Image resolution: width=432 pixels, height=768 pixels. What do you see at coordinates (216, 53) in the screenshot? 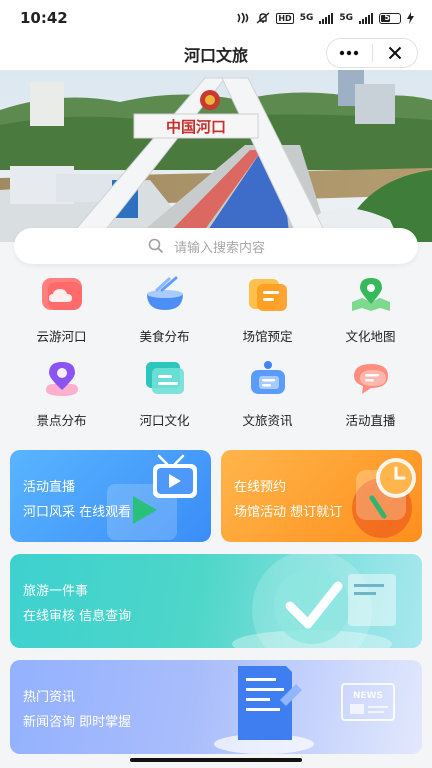
I see `navigation-bar: 河口文旅` at bounding box center [216, 53].